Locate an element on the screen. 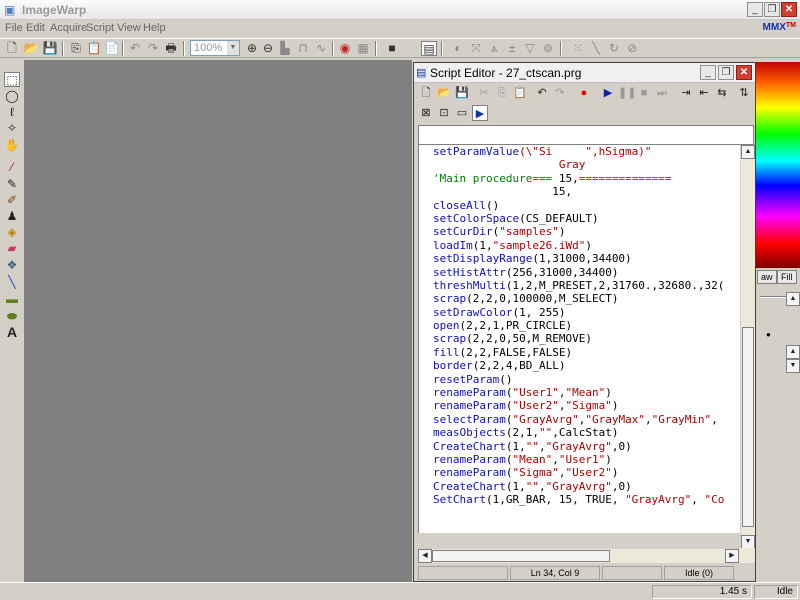 The width and height of the screenshot is (800, 600). line-tool-icon: ╲ is located at coordinates (596, 48).